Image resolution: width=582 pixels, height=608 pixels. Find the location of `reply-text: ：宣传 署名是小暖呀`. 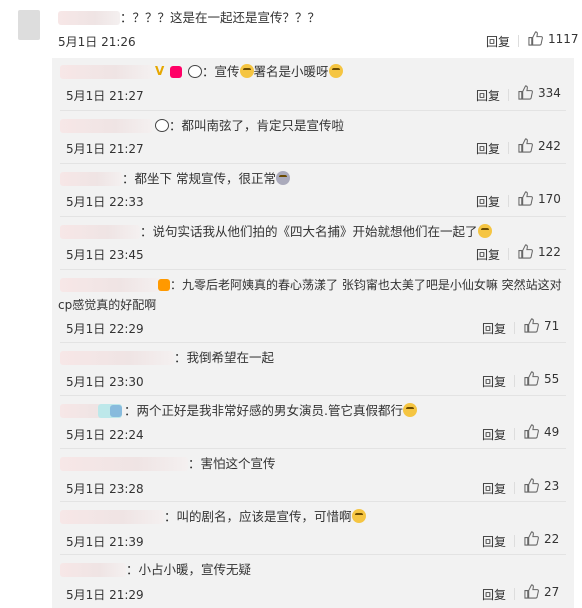

reply-text: ：宣传 署名是小暖呀 is located at coordinates (272, 72).